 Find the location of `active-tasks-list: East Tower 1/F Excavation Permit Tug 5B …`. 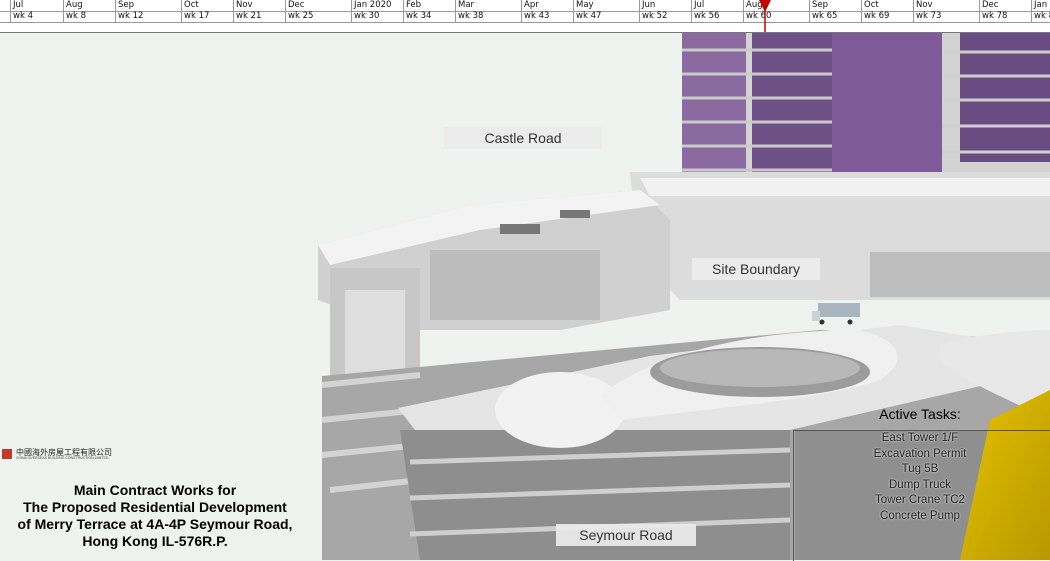

active-tasks-list: East Tower 1/F Excavation Permit Tug 5B … is located at coordinates (920, 477).